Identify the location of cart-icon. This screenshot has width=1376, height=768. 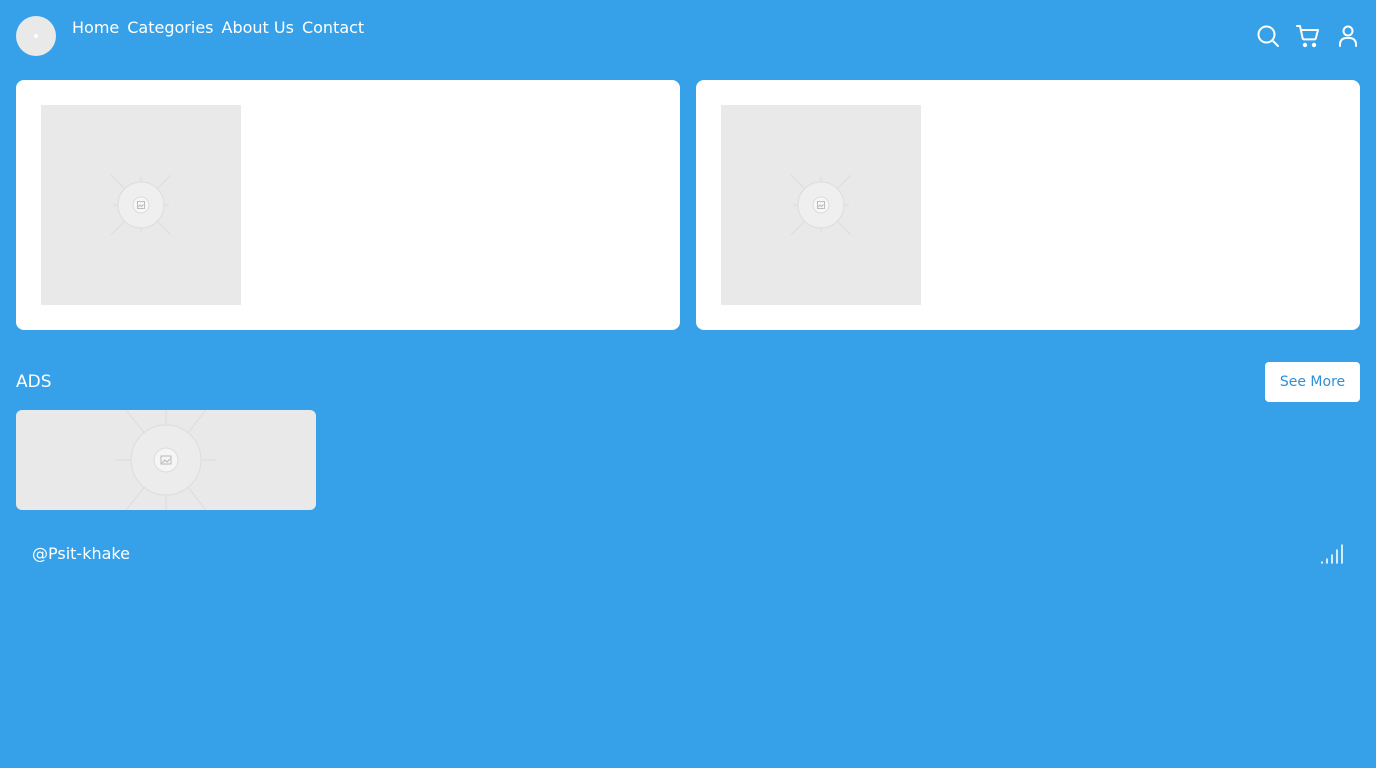
(1308, 36).